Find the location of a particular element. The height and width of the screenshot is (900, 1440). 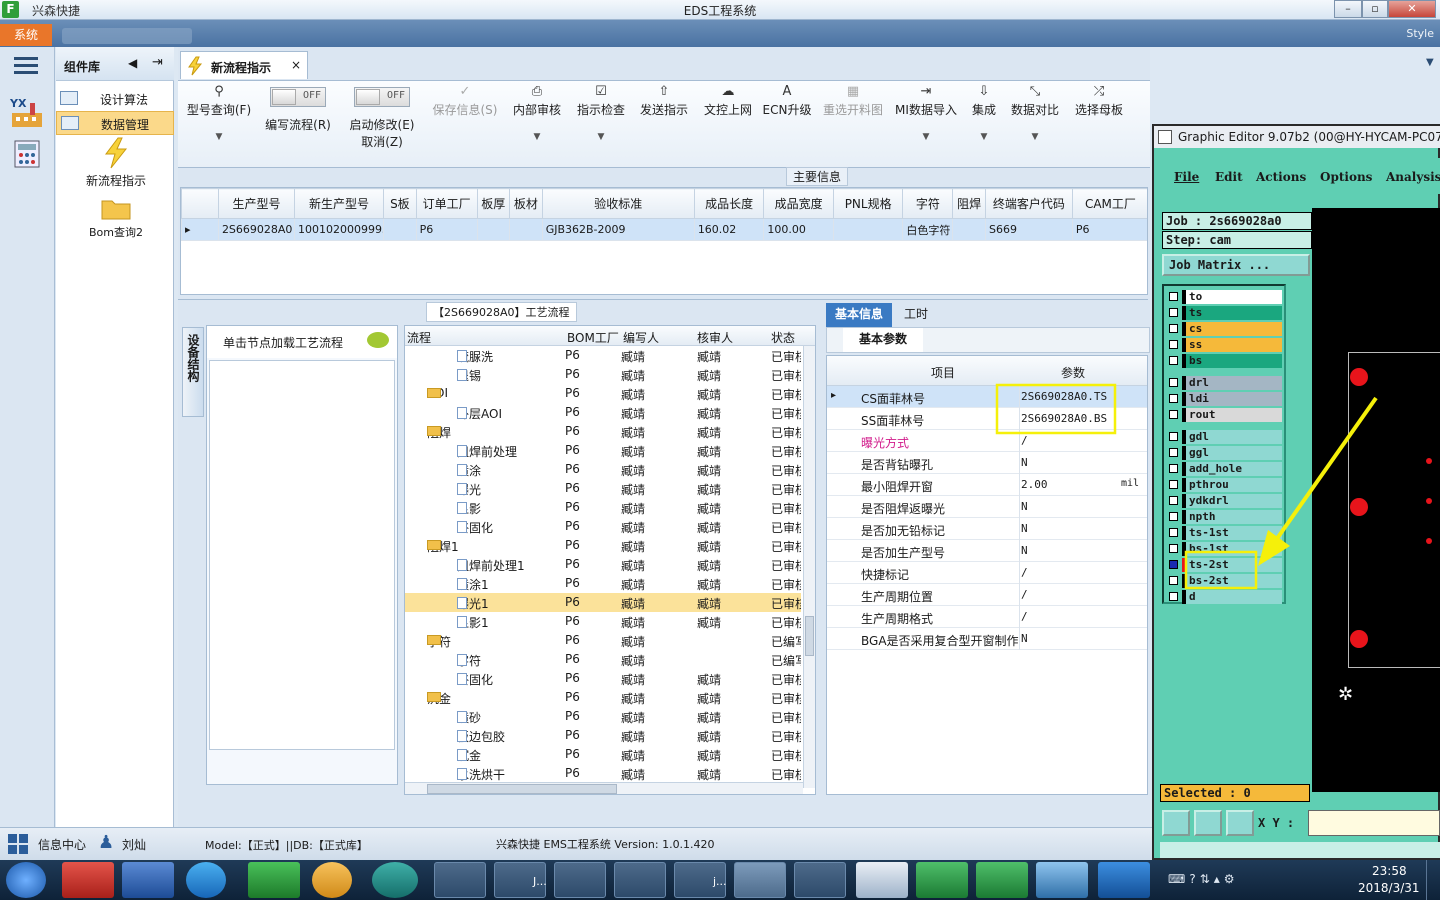

calculator-icon is located at coordinates (27, 155).